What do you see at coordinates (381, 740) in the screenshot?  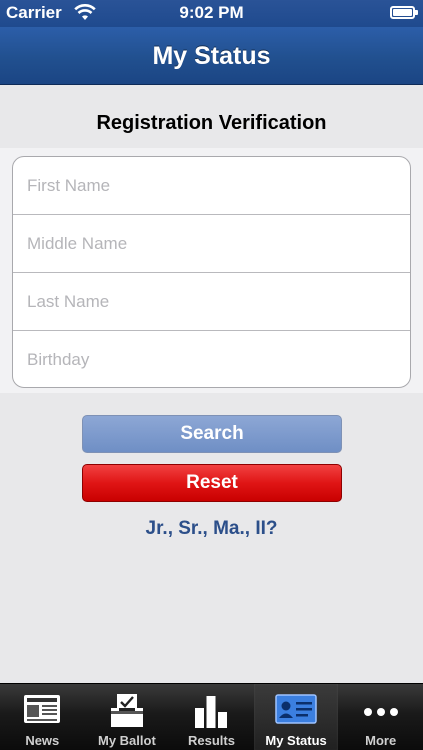 I see `tab-label: More` at bounding box center [381, 740].